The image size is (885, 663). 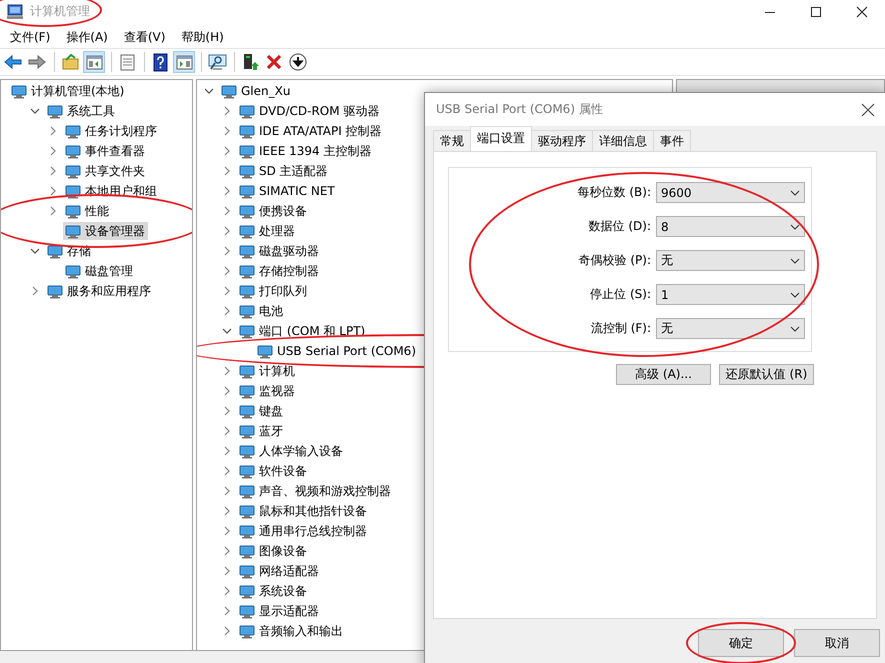 I want to click on tree-item: IEEE 1394 主控制器, so click(x=305, y=151).